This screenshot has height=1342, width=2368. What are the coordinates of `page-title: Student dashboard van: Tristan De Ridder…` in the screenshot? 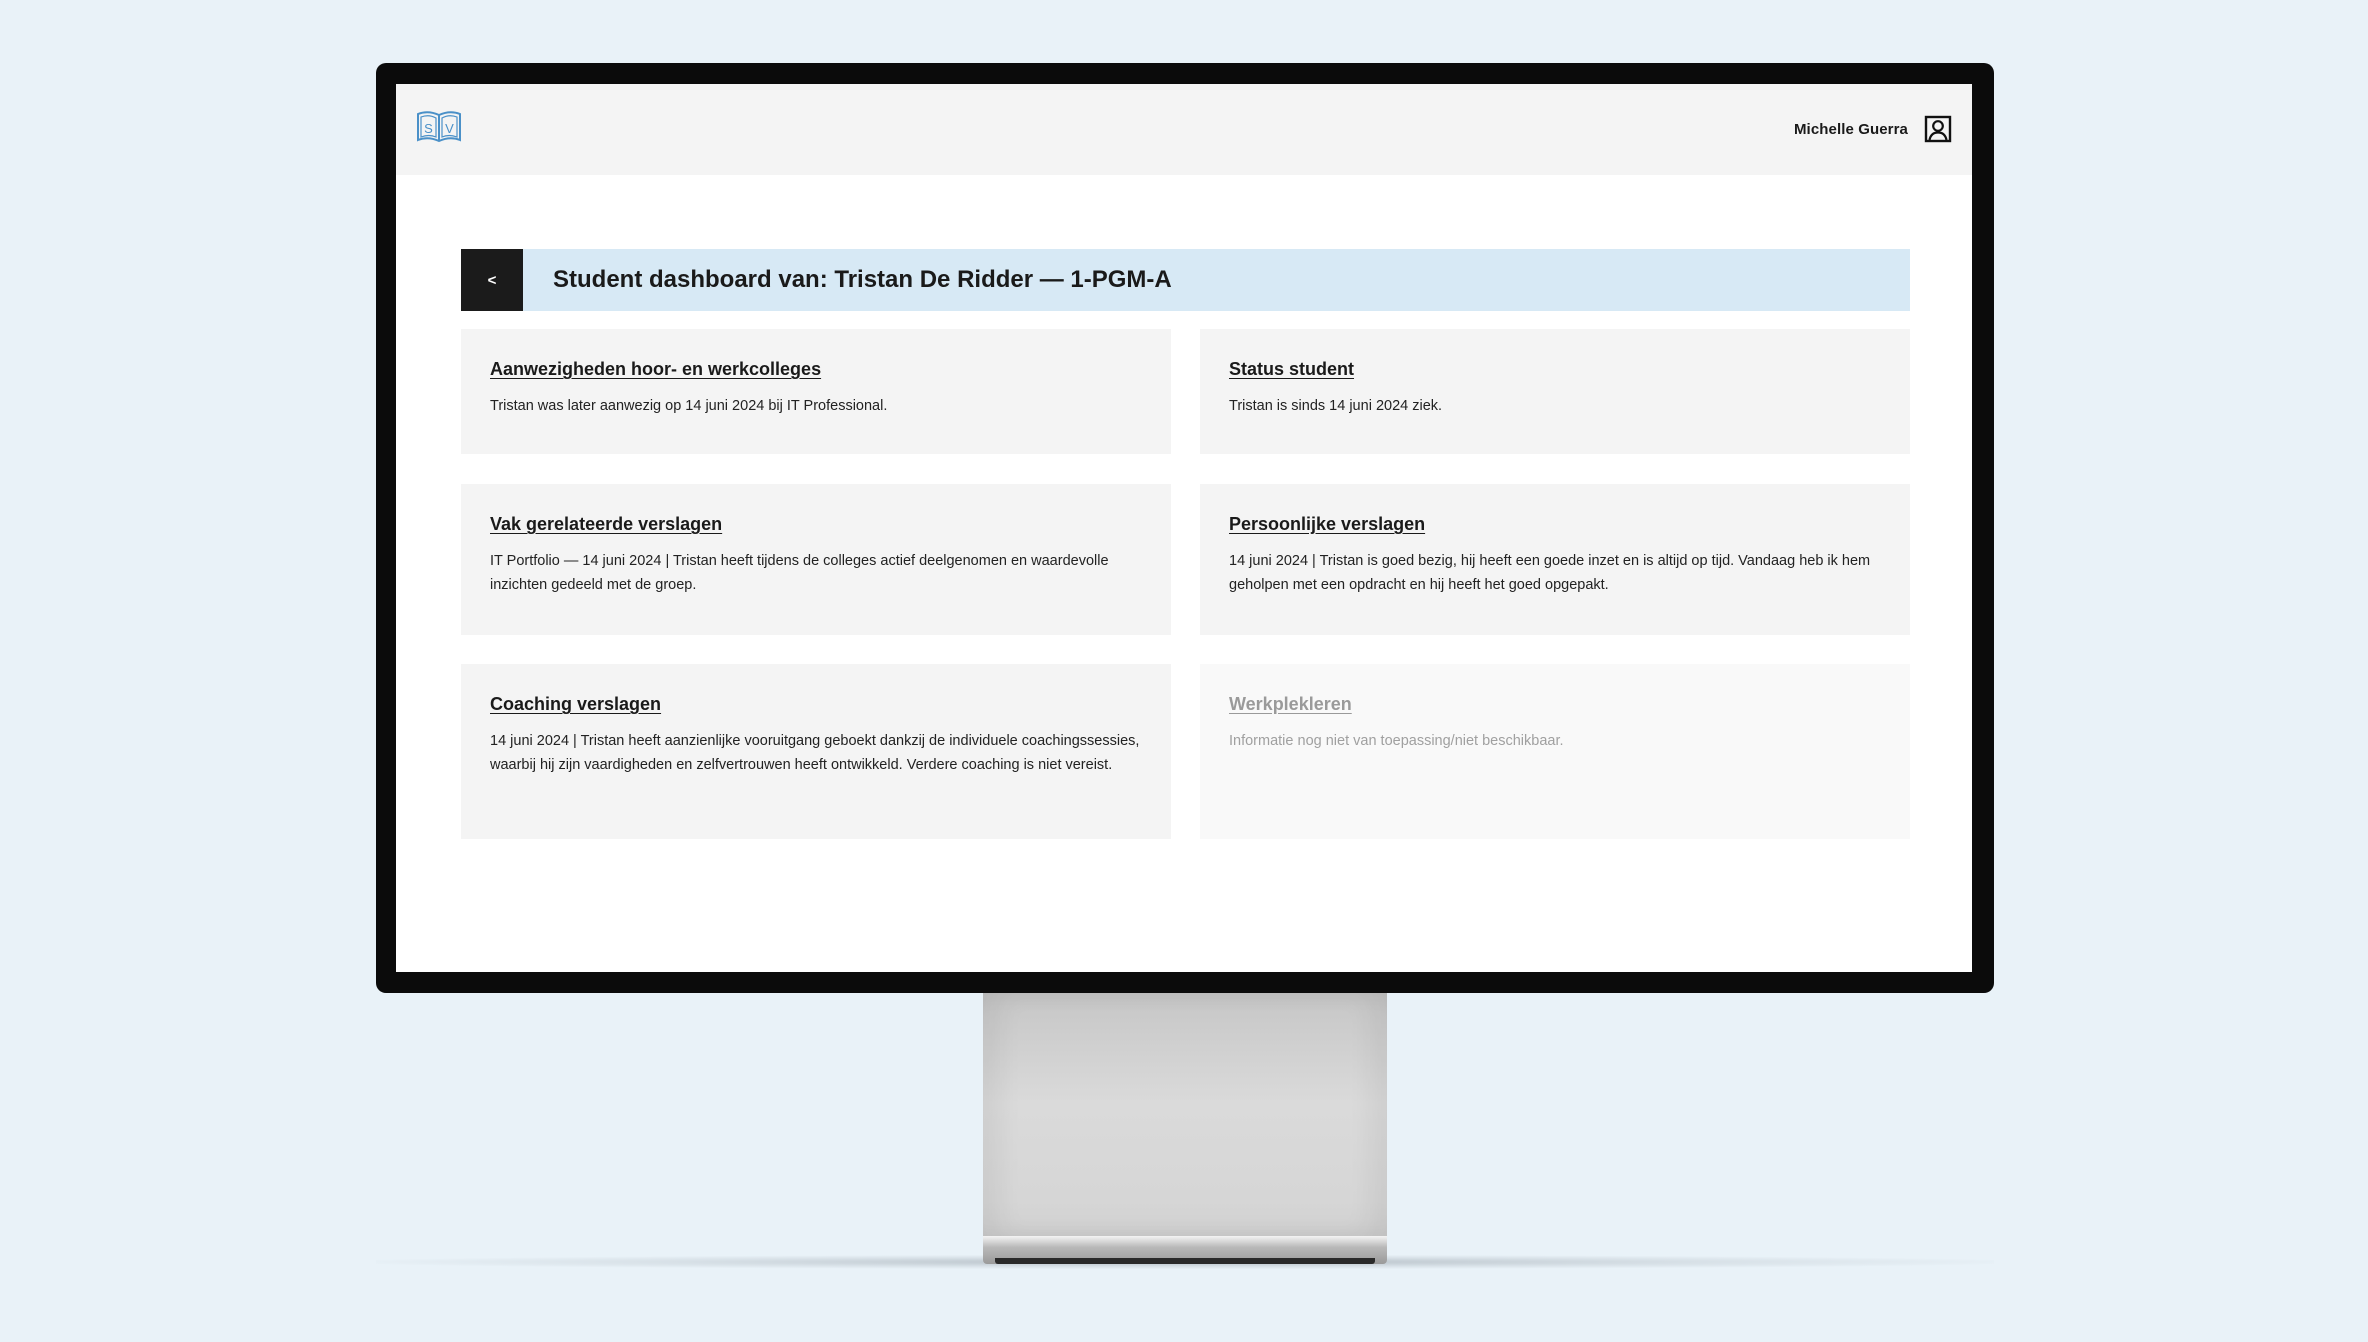 It's located at (862, 279).